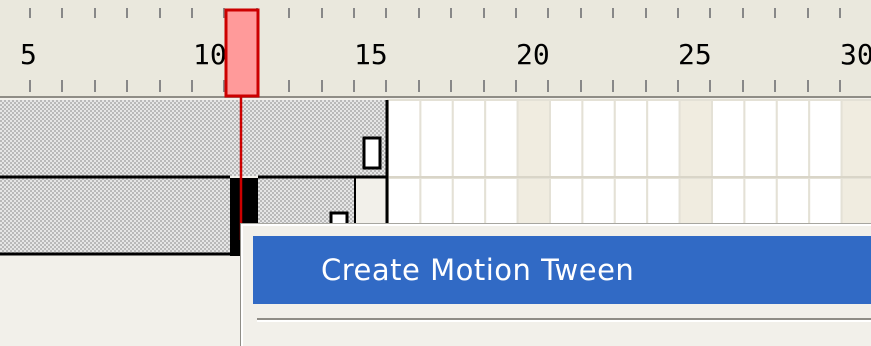  Describe the element at coordinates (242, 53) in the screenshot. I see `playhead-handle` at that location.